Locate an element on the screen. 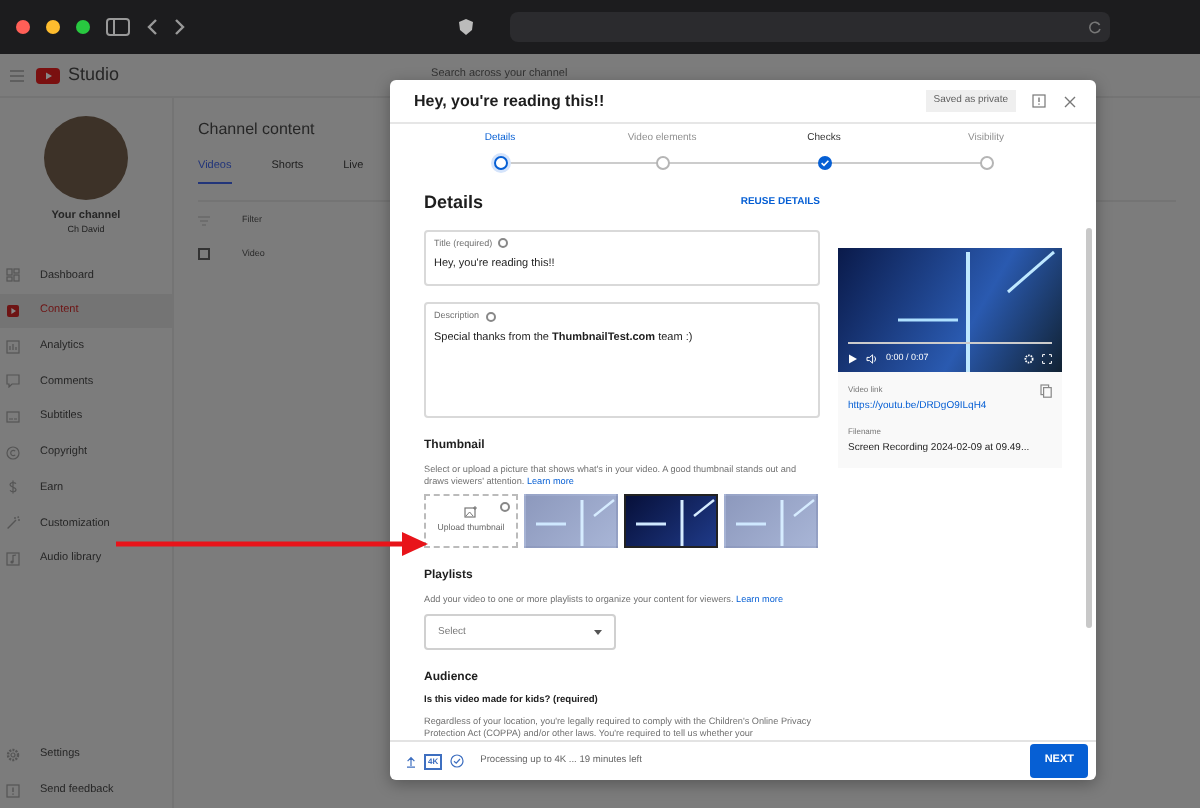 This screenshot has width=1200, height=808. close-button is located at coordinates (23, 27).